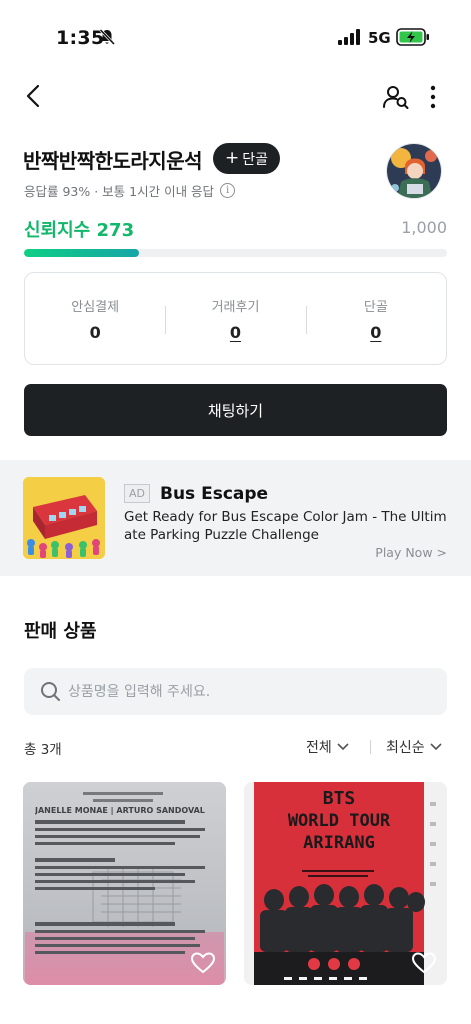 Image resolution: width=471 pixels, height=1024 pixels. Describe the element at coordinates (60, 631) in the screenshot. I see `section-title: 판매 상품` at that location.